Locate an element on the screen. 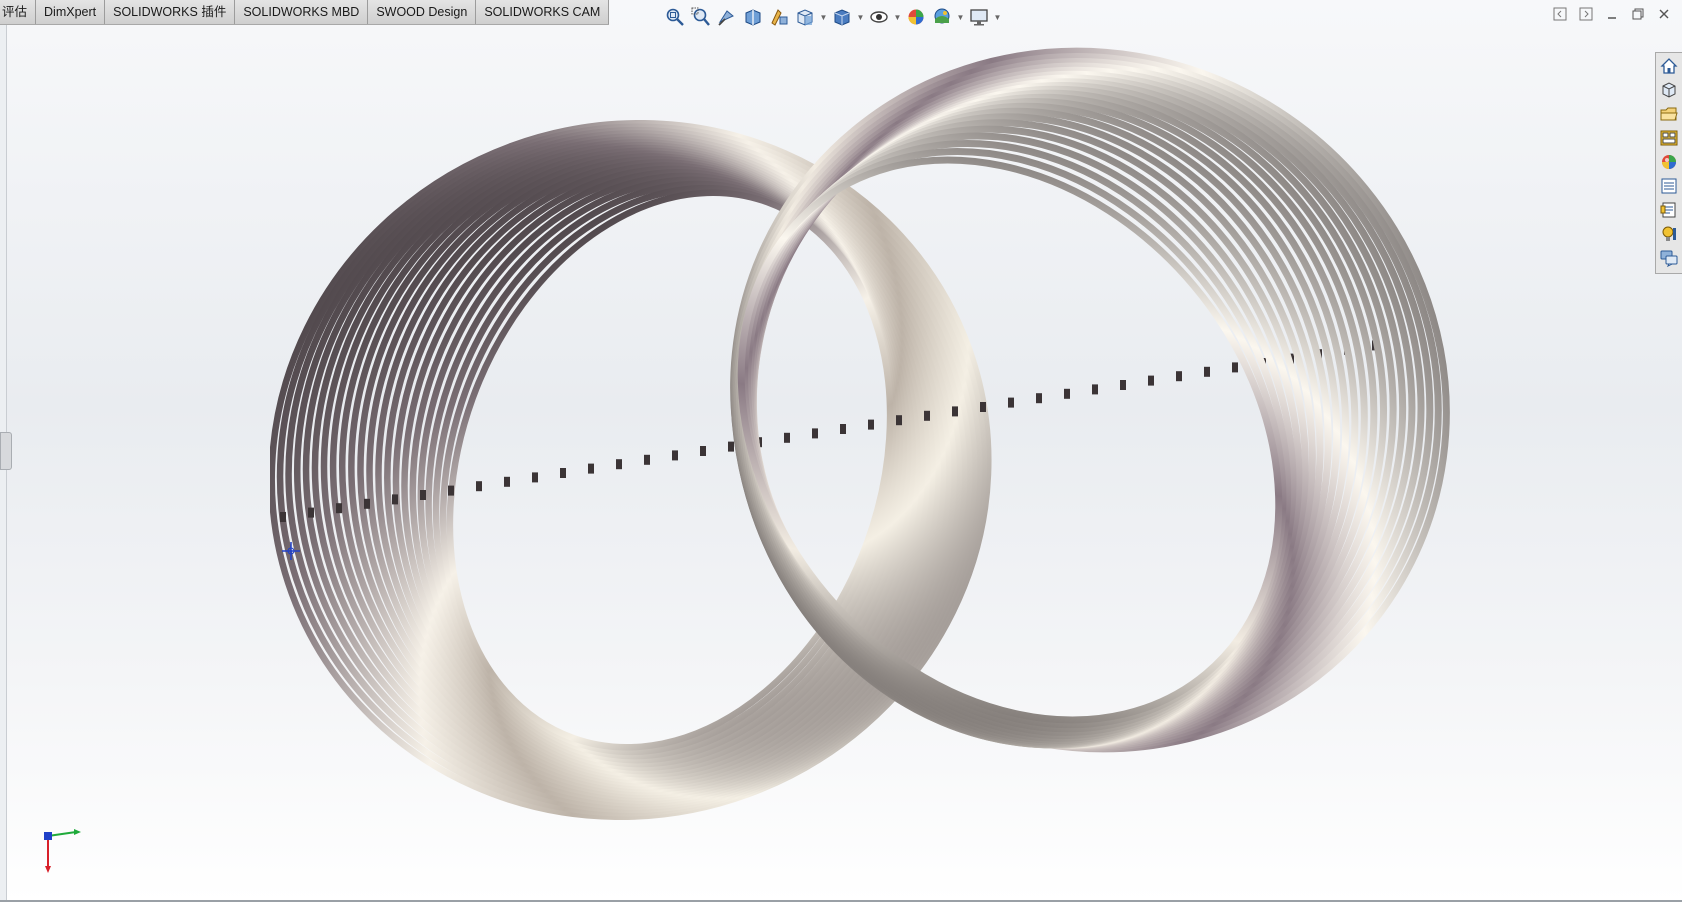 The image size is (1682, 902). tile-left-icon is located at coordinates (1560, 14).